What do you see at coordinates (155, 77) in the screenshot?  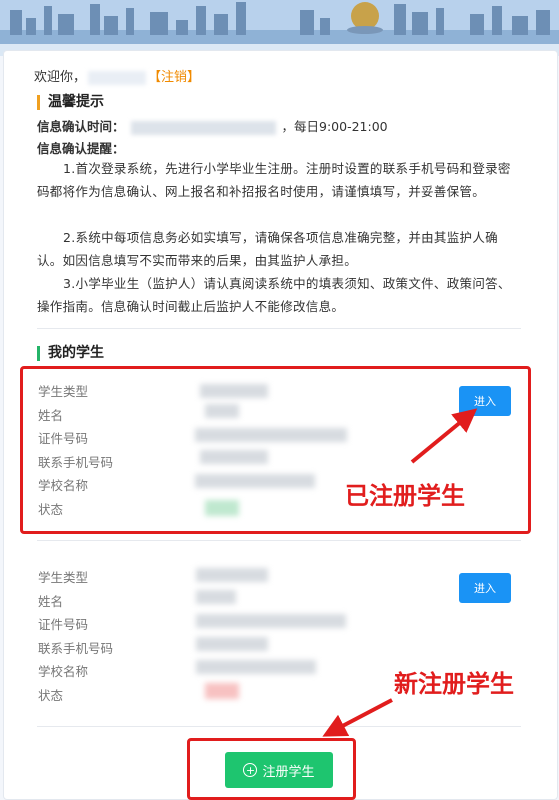 I see `logout-bracket-open: 【` at bounding box center [155, 77].